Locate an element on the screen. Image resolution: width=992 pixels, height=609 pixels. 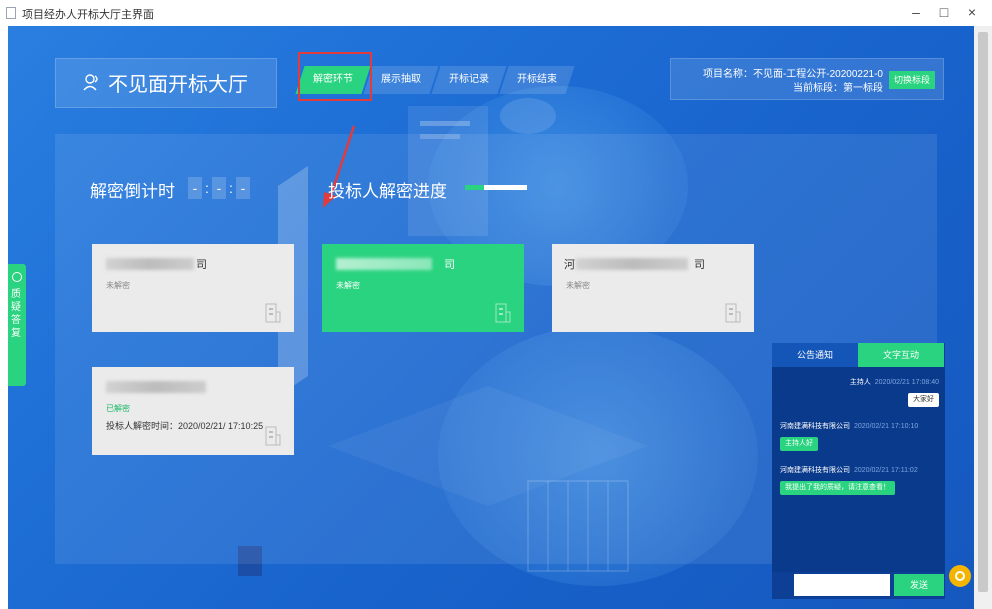
countdown-seconds: - is located at coordinates (243, 188).